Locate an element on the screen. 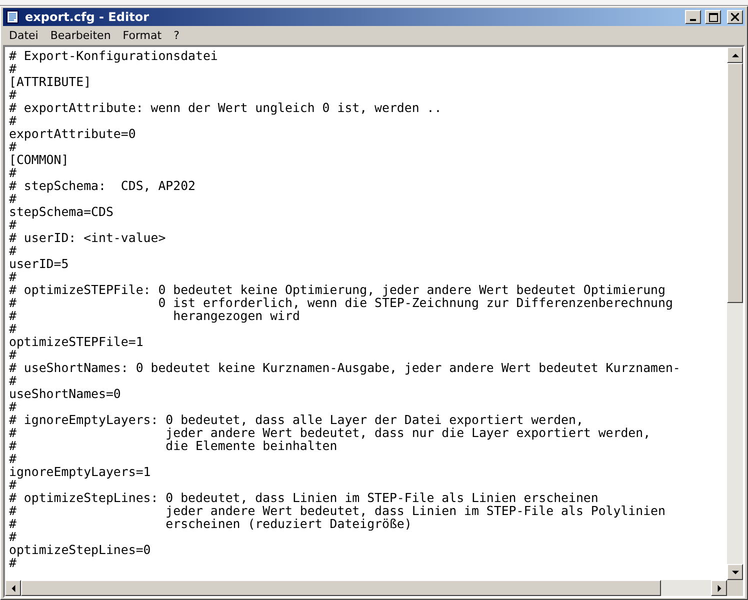 This screenshot has width=748, height=600. scroll-down-button is located at coordinates (735, 572).